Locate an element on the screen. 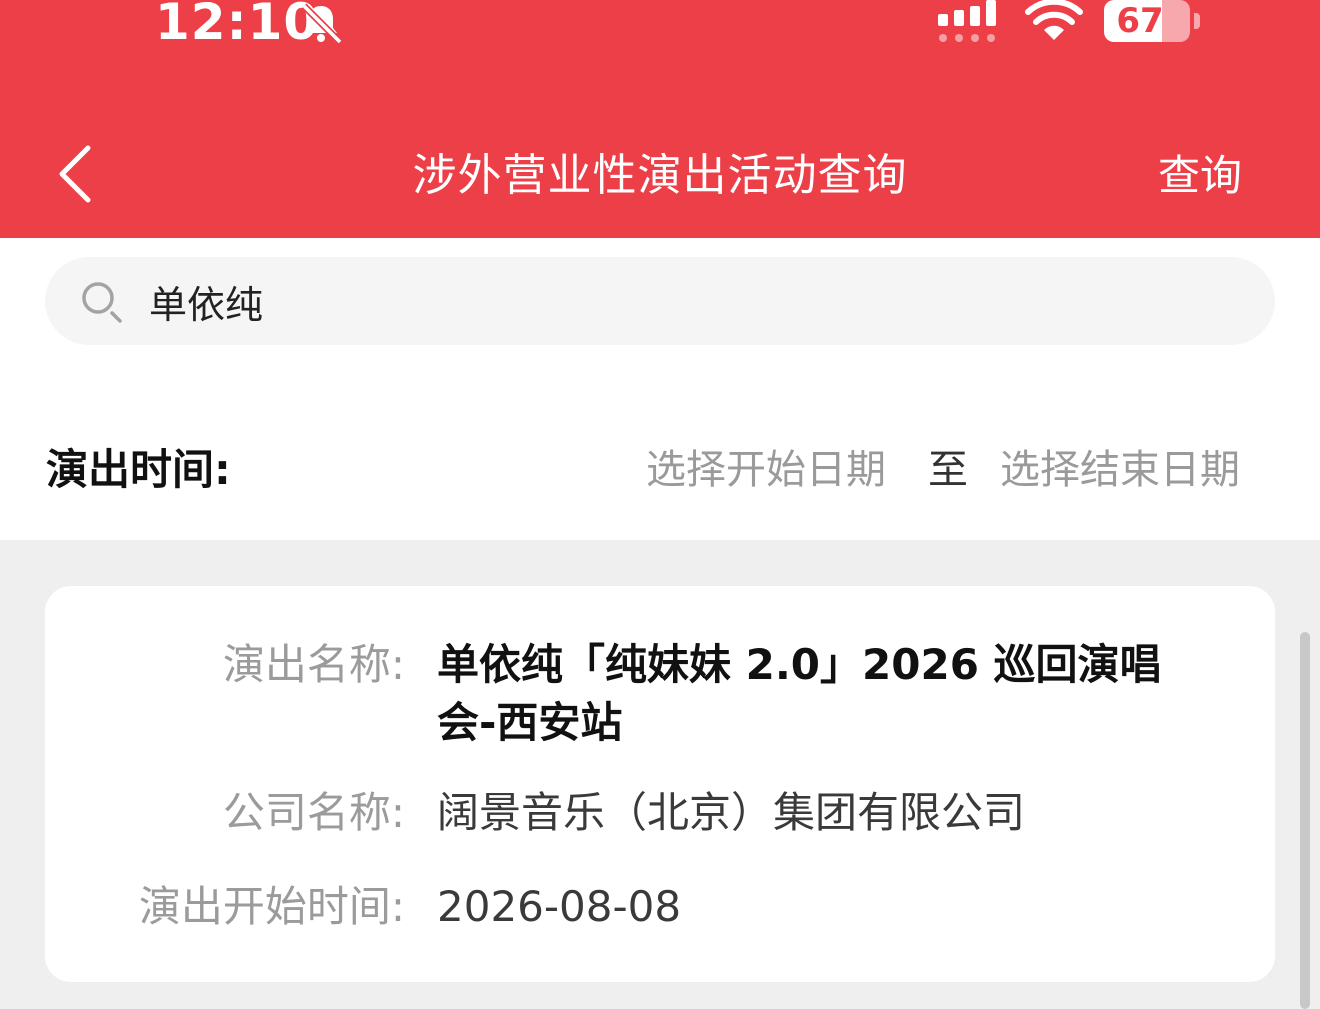 The height and width of the screenshot is (1009, 1320). start-date-picker: 选择开始日期 is located at coordinates (766, 470).